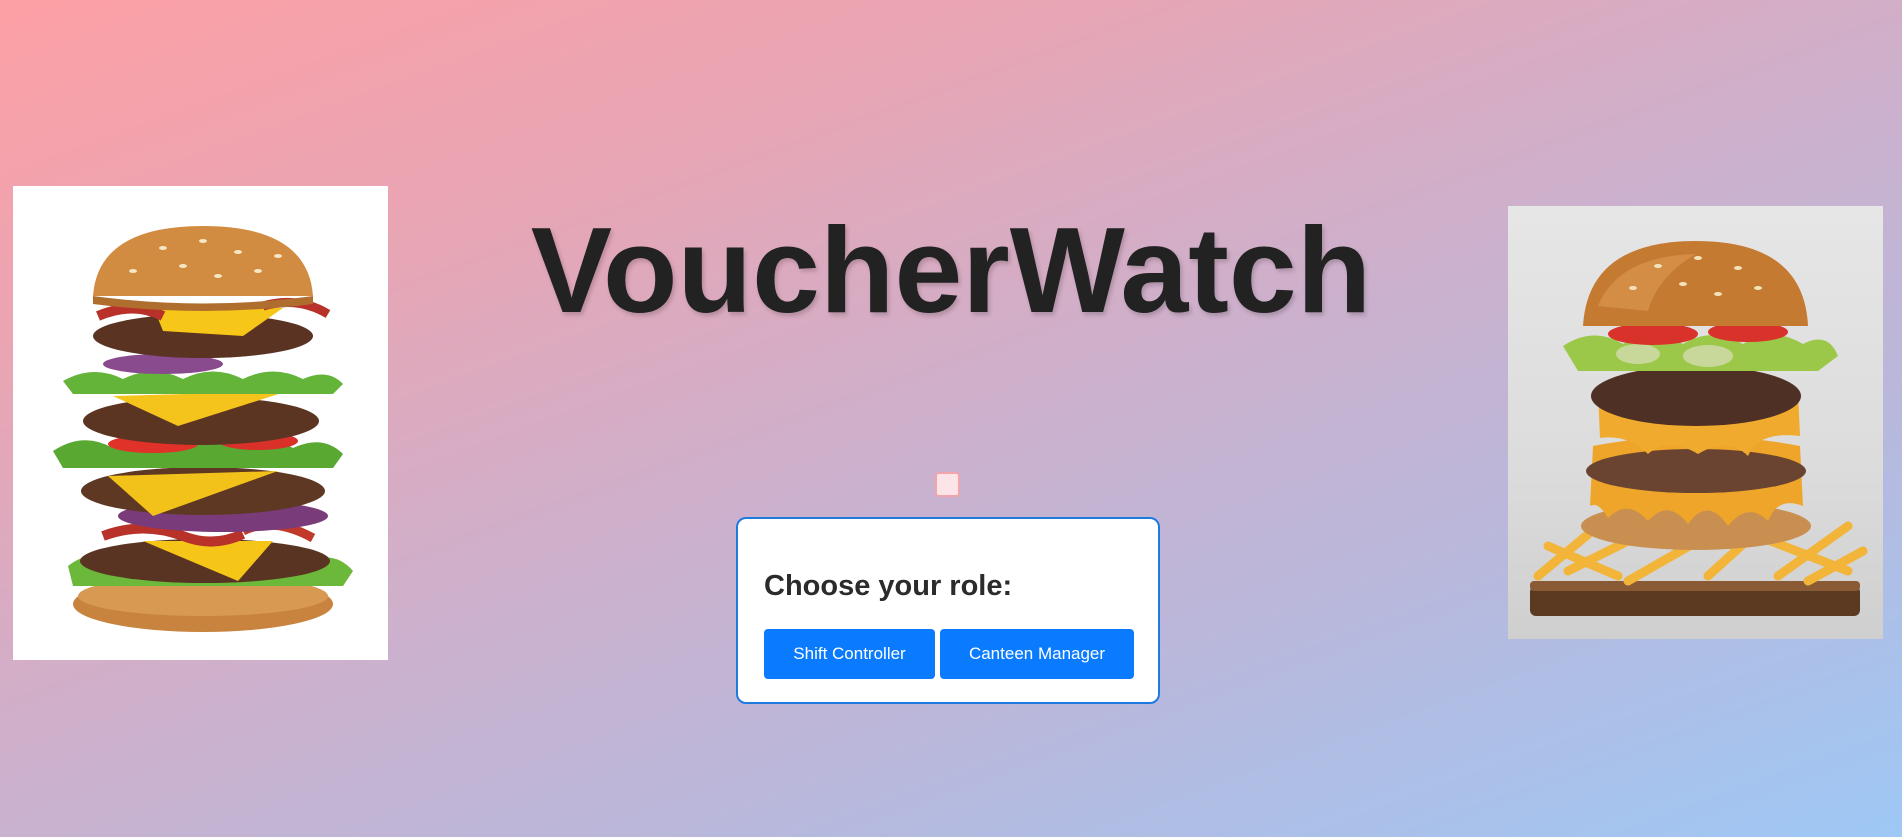 This screenshot has width=1902, height=837. What do you see at coordinates (1037, 654) in the screenshot?
I see `canteen-manager-button: Canteen Manager` at bounding box center [1037, 654].